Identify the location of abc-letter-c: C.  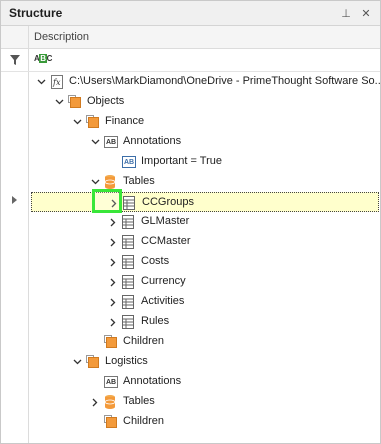
(49, 58).